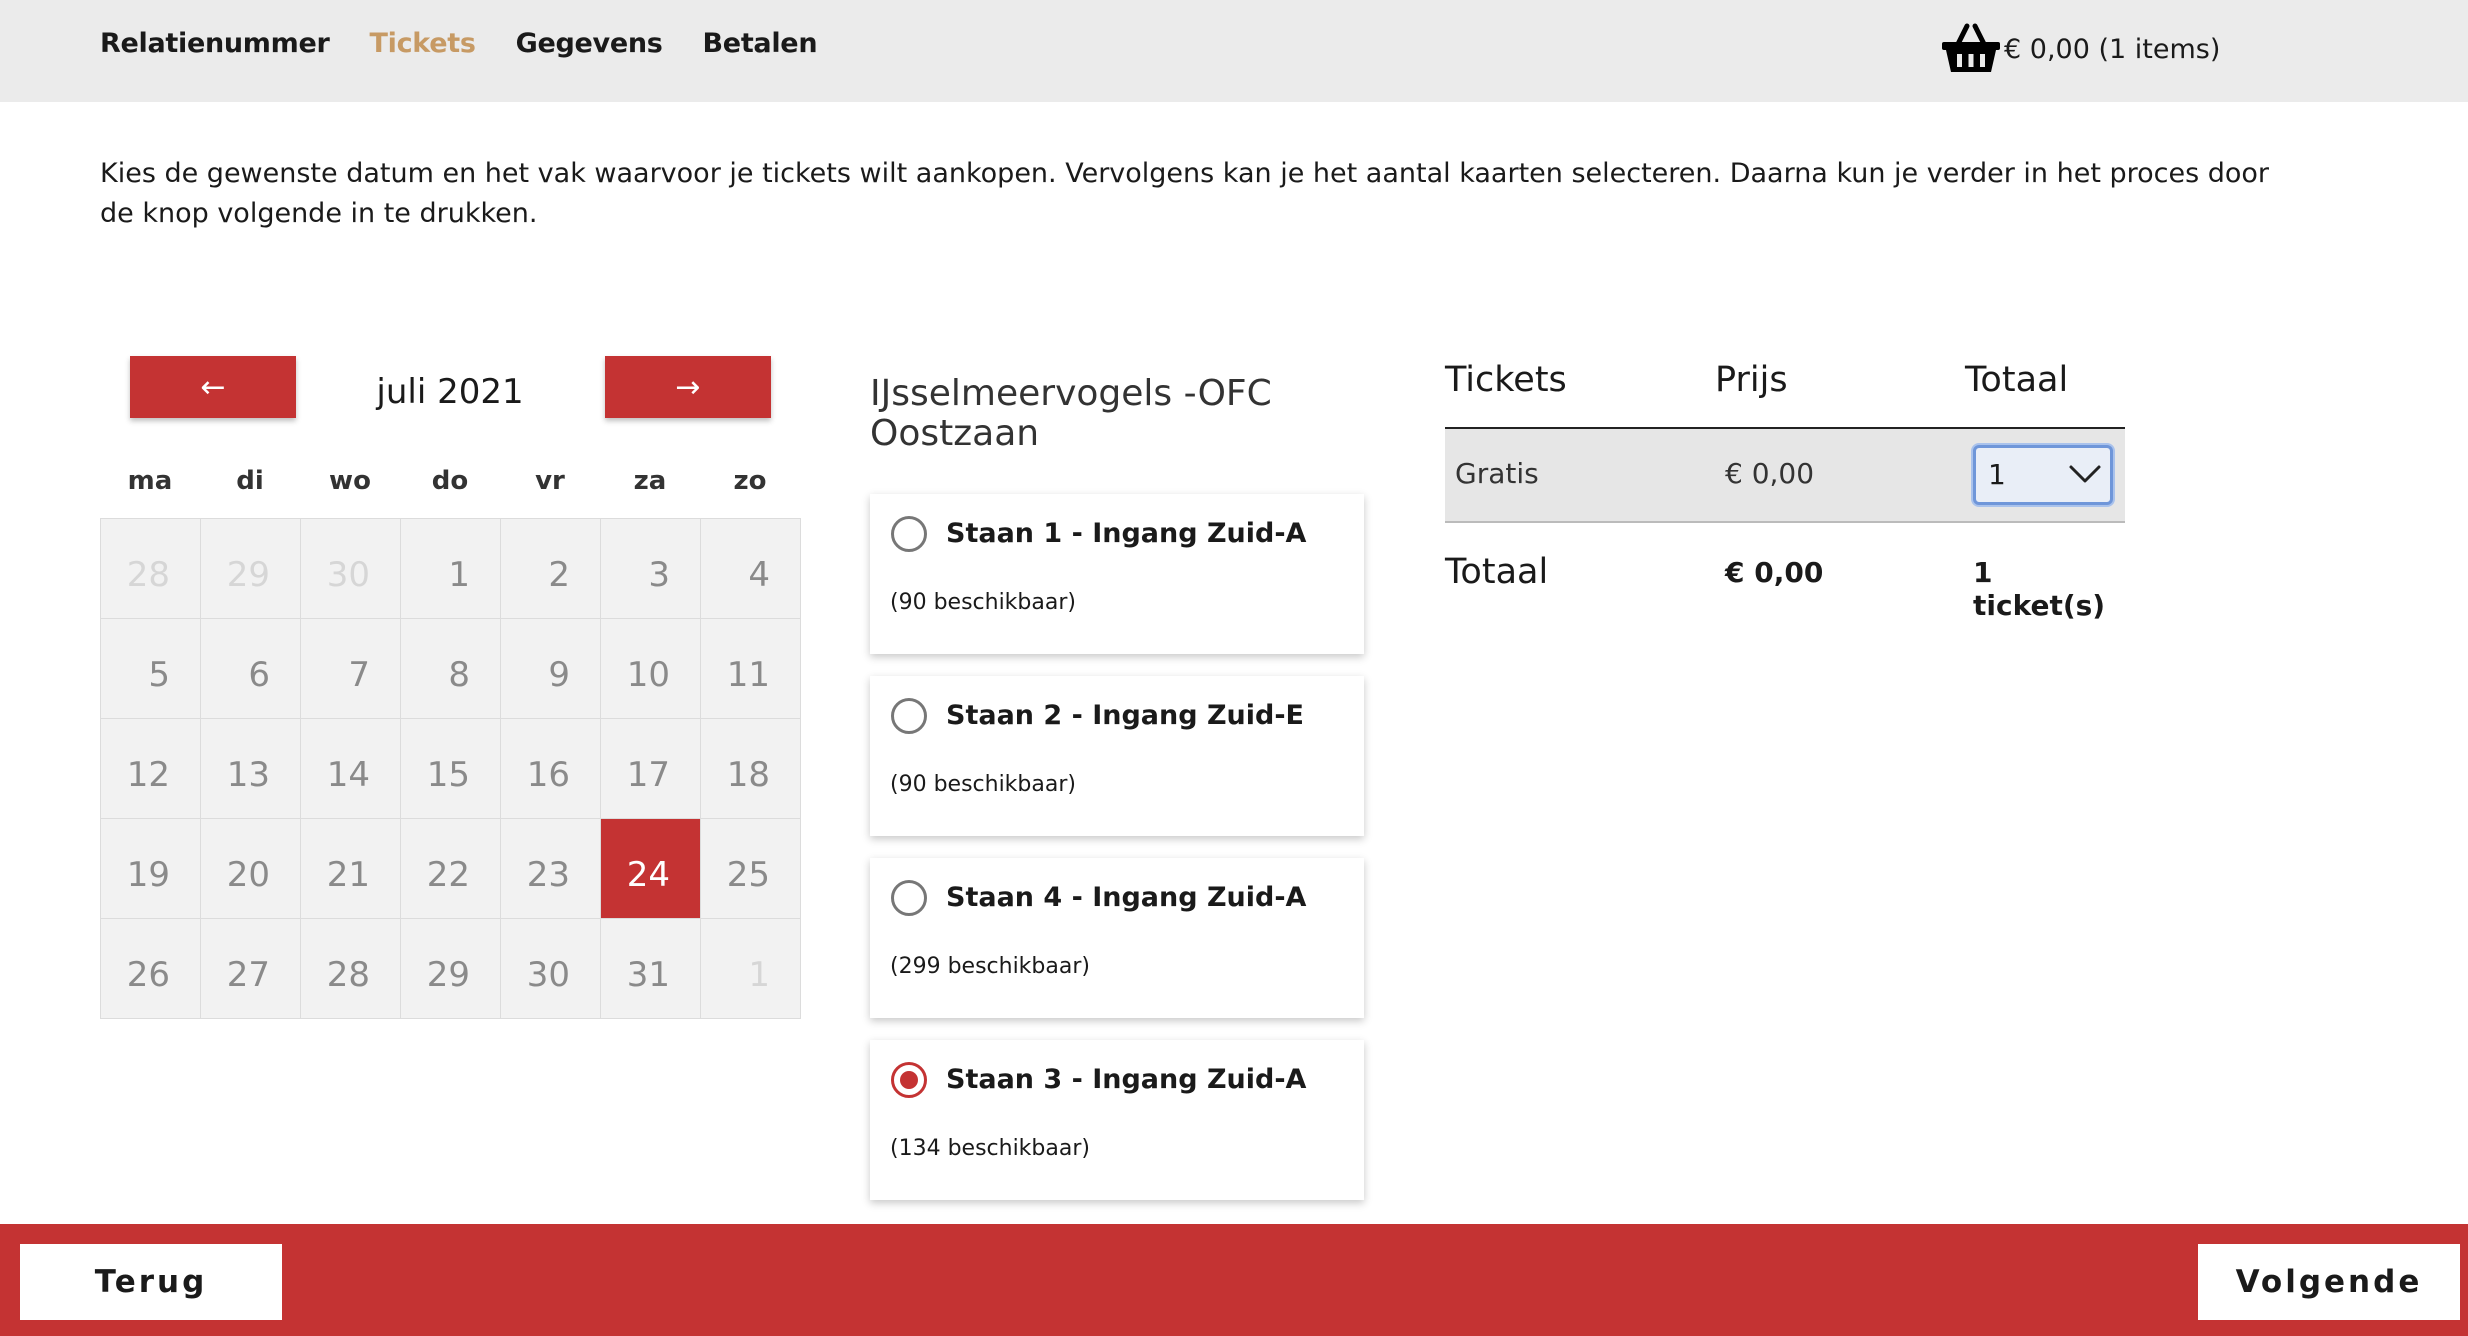  I want to click on match-title: IJsselmeervogels -OFC Oostzaan, so click(1071, 413).